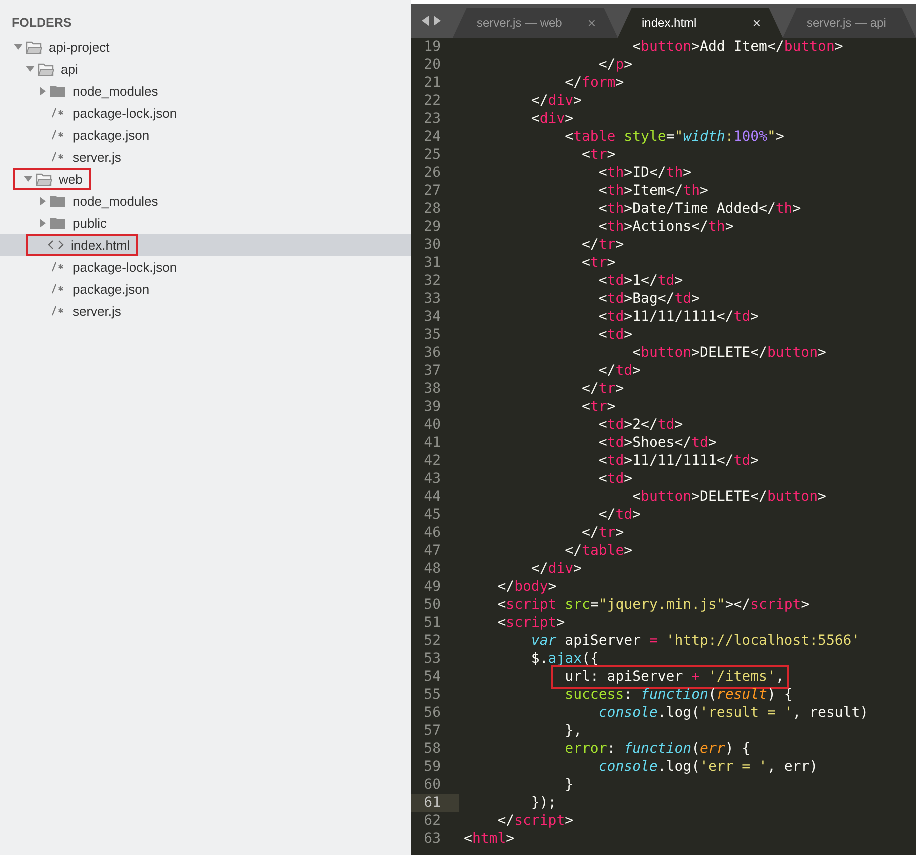 This screenshot has height=855, width=916. I want to click on code-line: </body>, so click(526, 587).